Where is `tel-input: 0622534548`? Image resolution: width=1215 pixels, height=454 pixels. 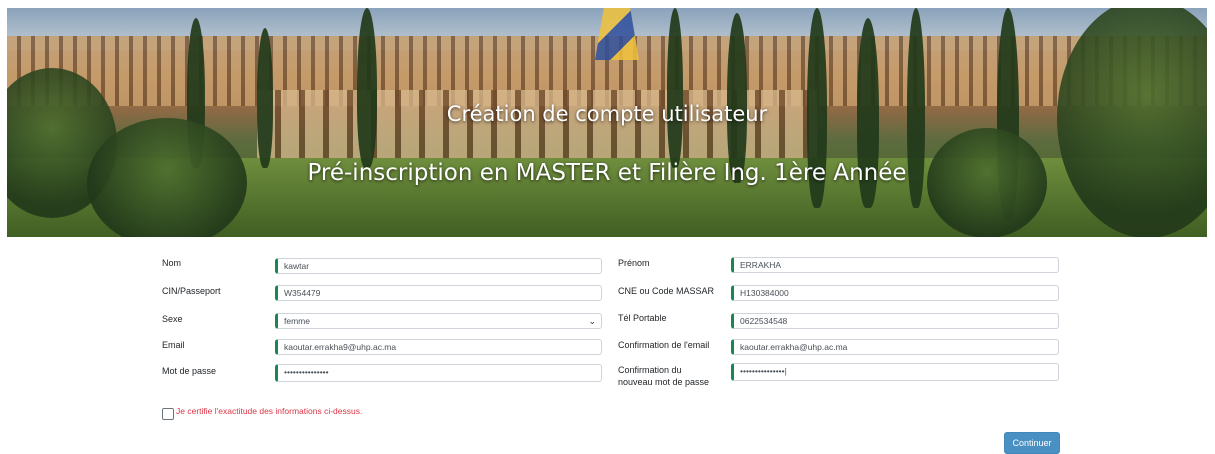 tel-input: 0622534548 is located at coordinates (895, 321).